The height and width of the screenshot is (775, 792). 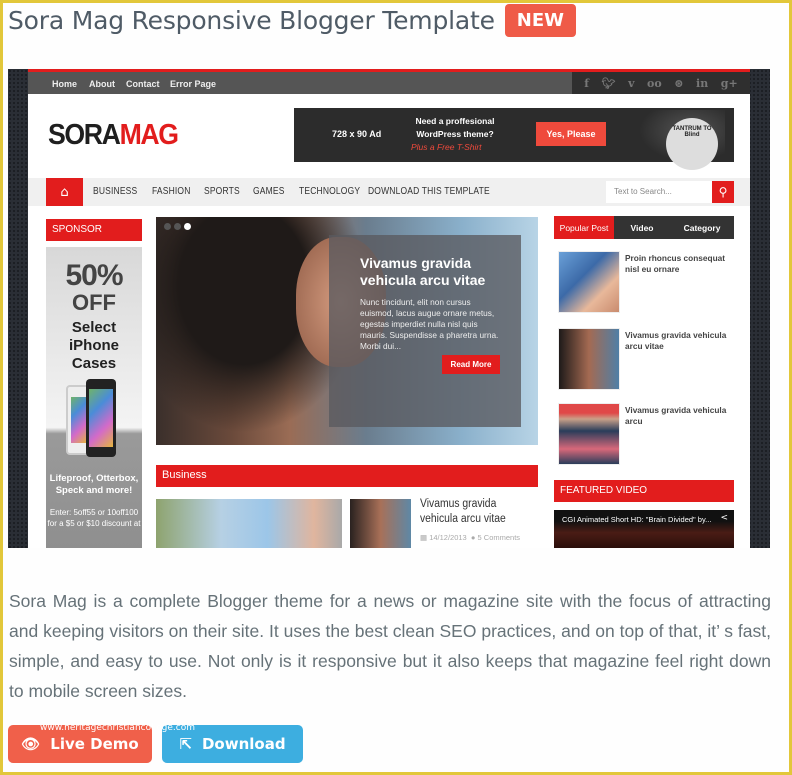 I want to click on download-label: Download, so click(x=243, y=744).